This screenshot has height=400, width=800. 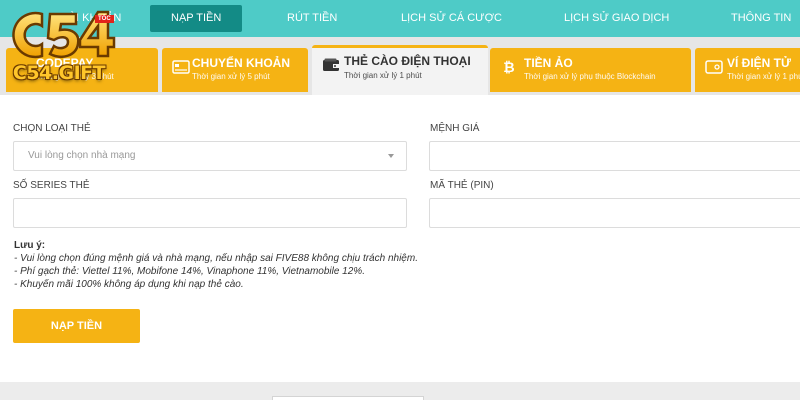 What do you see at coordinates (455, 128) in the screenshot?
I see `denomination-label: Mệnh giá` at bounding box center [455, 128].